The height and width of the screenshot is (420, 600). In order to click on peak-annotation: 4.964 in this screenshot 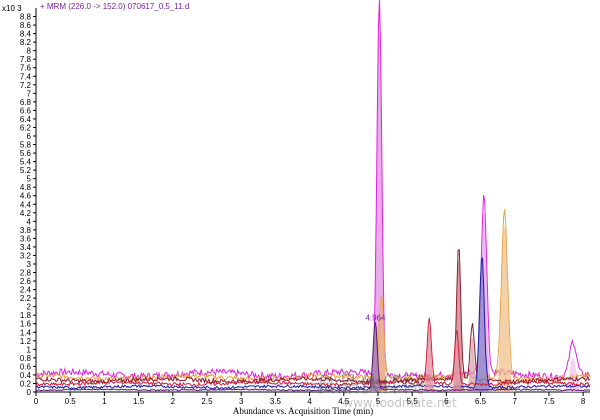, I will do `click(375, 318)`.